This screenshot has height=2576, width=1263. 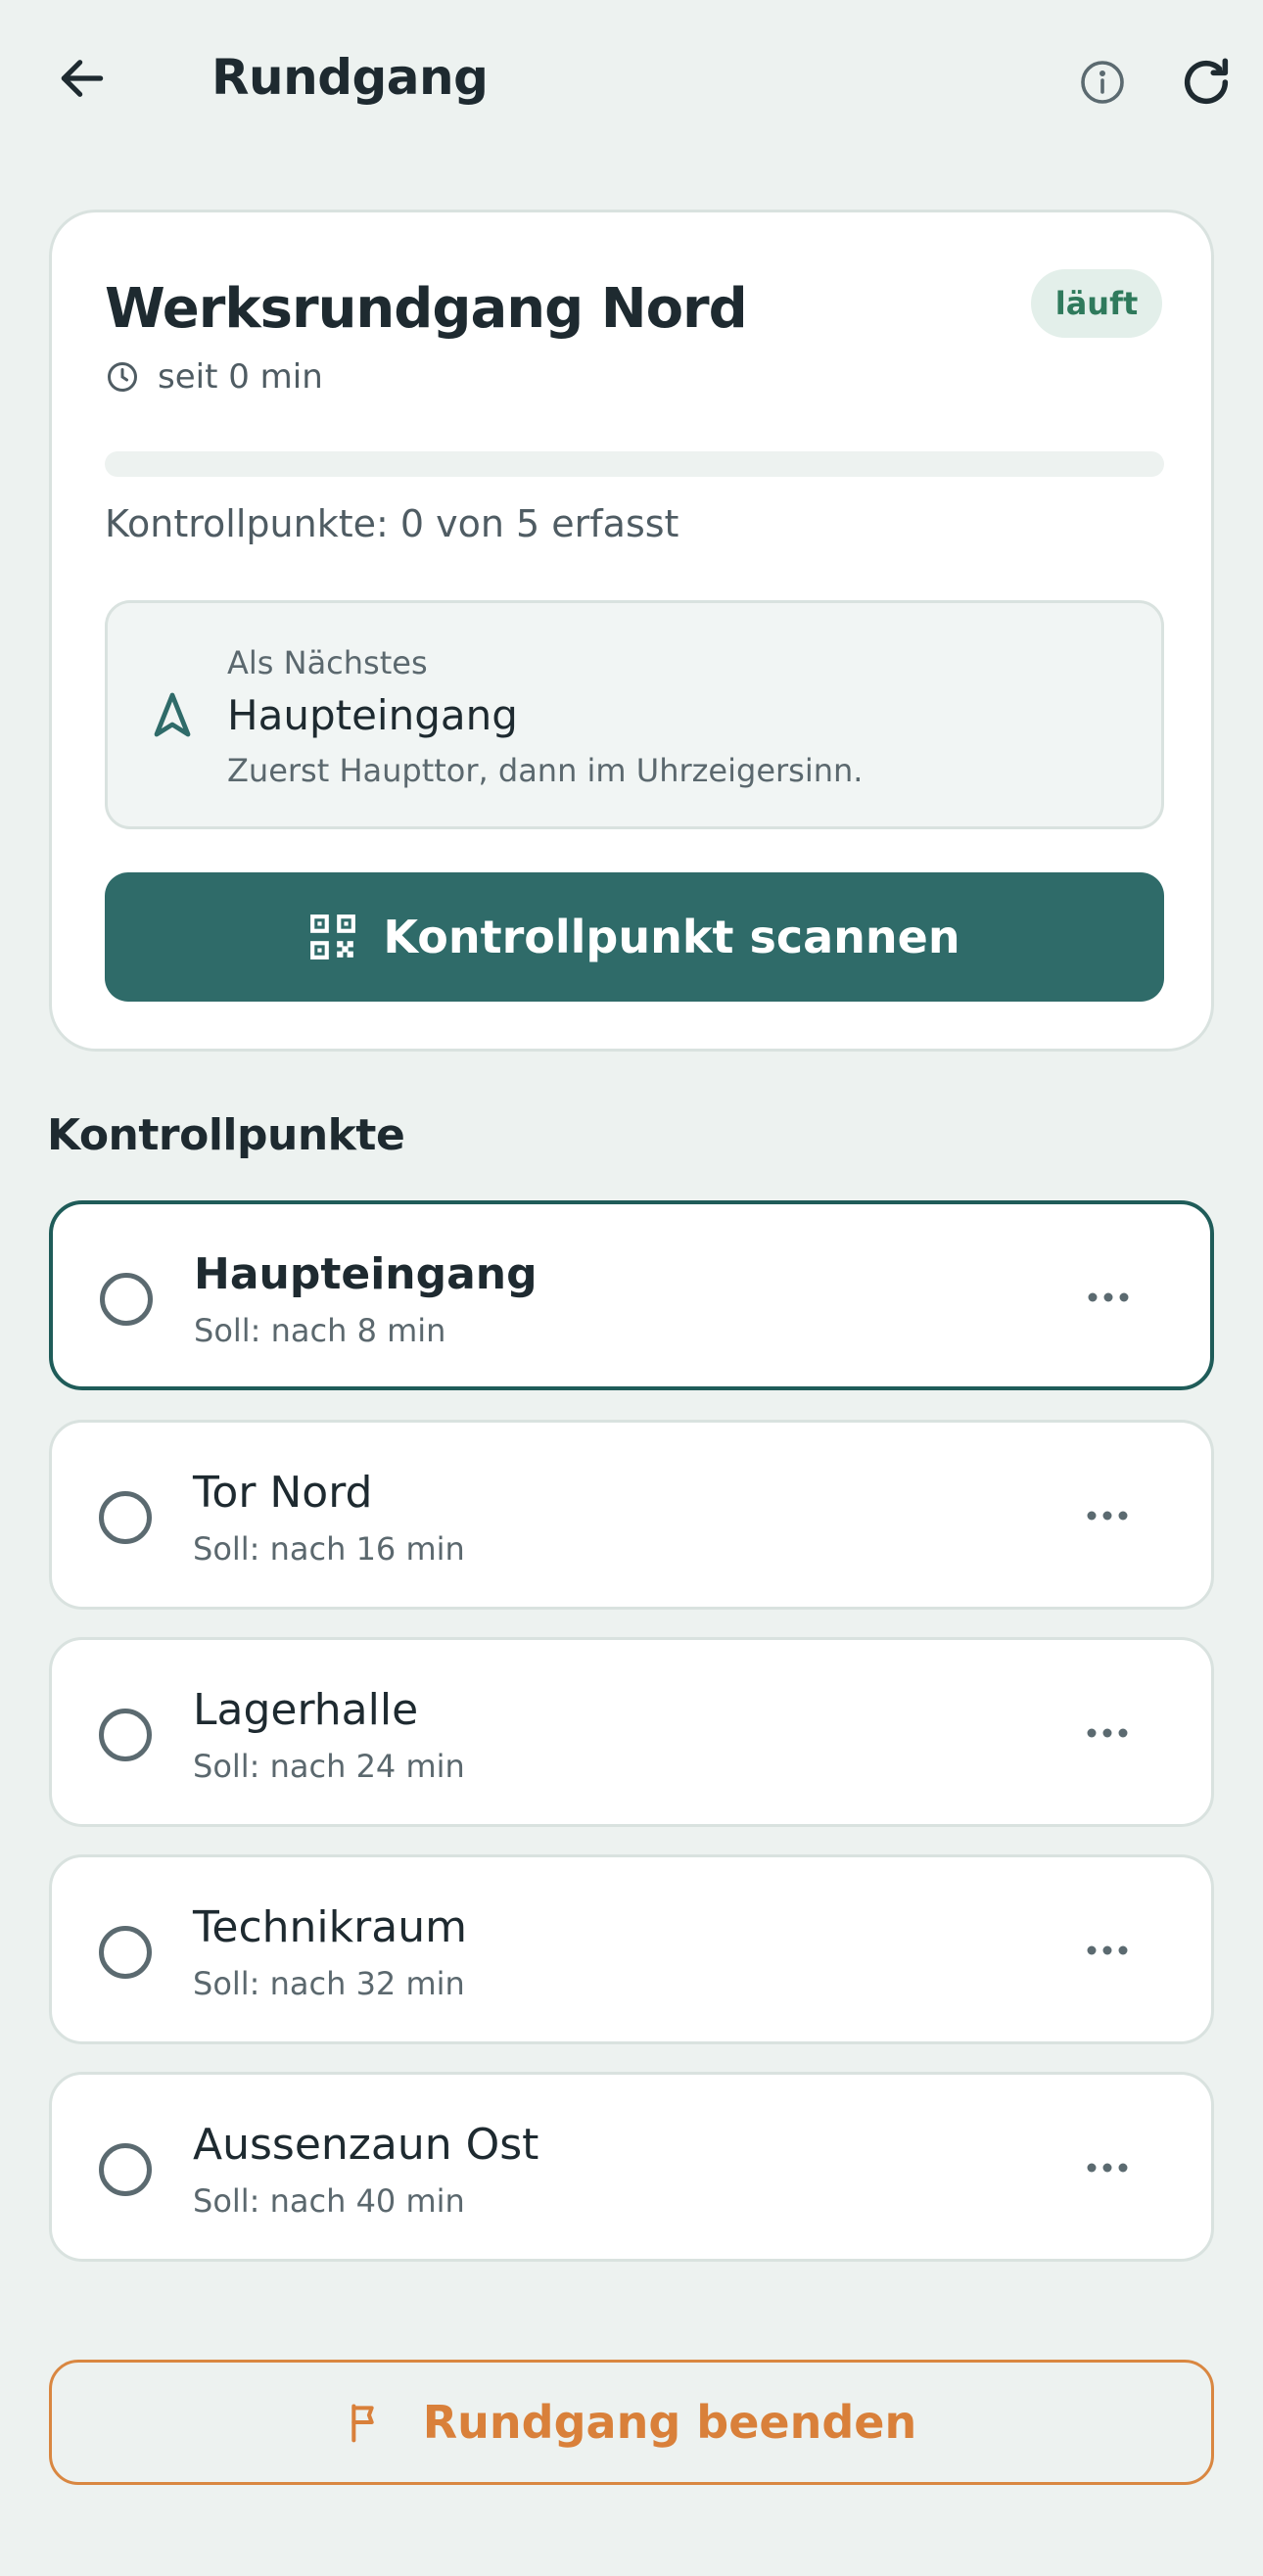 I want to click on checkpoint-item-lagerhalle: Lagerhalle Soll: nach 24 min, so click(x=631, y=1732).